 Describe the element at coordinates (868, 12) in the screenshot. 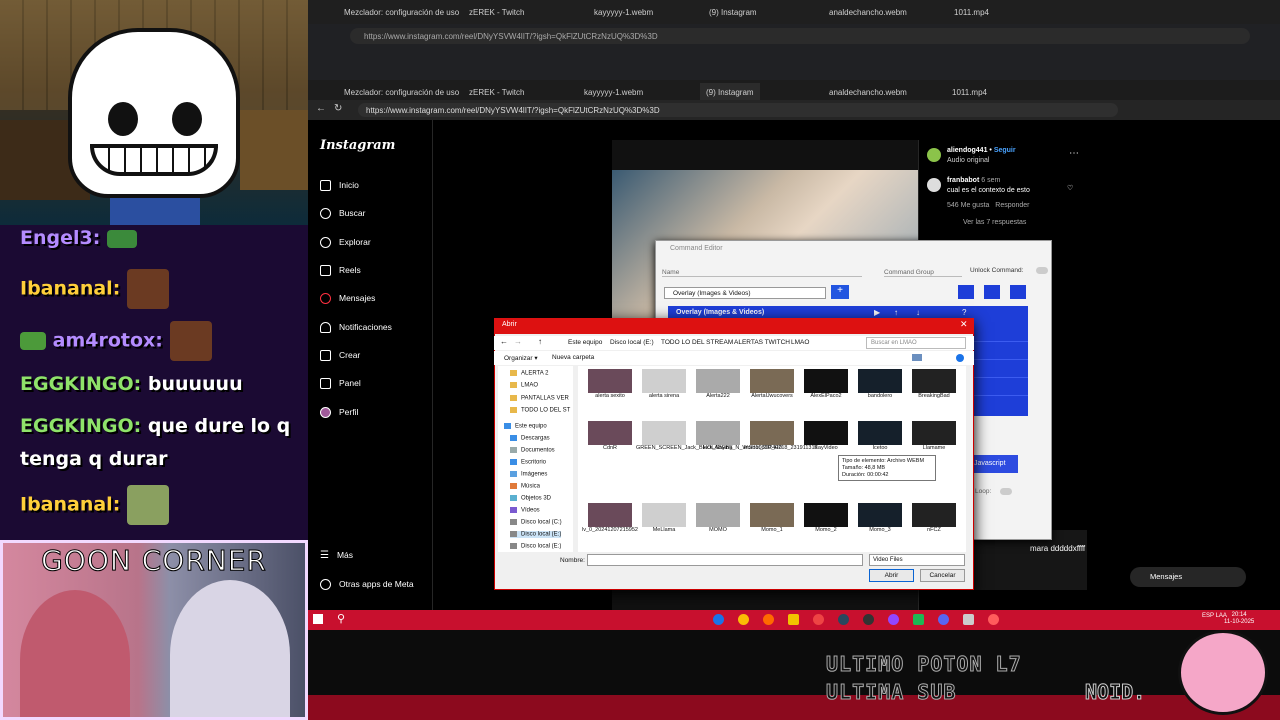

I see `tab: analdechancho.webm` at that location.